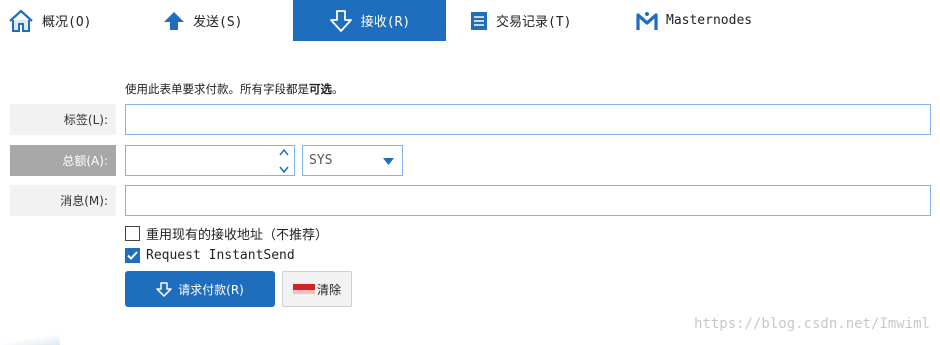 This screenshot has width=940, height=345. What do you see at coordinates (211, 289) in the screenshot?
I see `request-payment-label: 请求付款(R)` at bounding box center [211, 289].